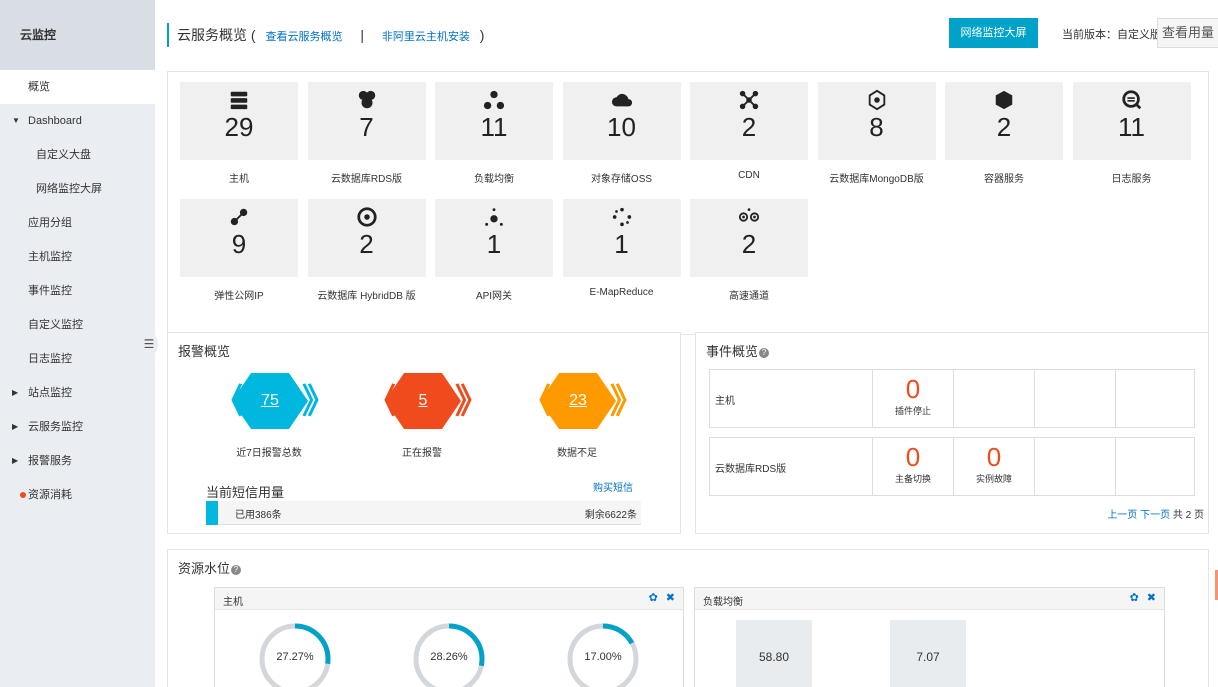 The width and height of the screenshot is (1218, 687). What do you see at coordinates (929, 599) in the screenshot?
I see `lb-panel-header: 负载均衡 ✿ ✖` at bounding box center [929, 599].